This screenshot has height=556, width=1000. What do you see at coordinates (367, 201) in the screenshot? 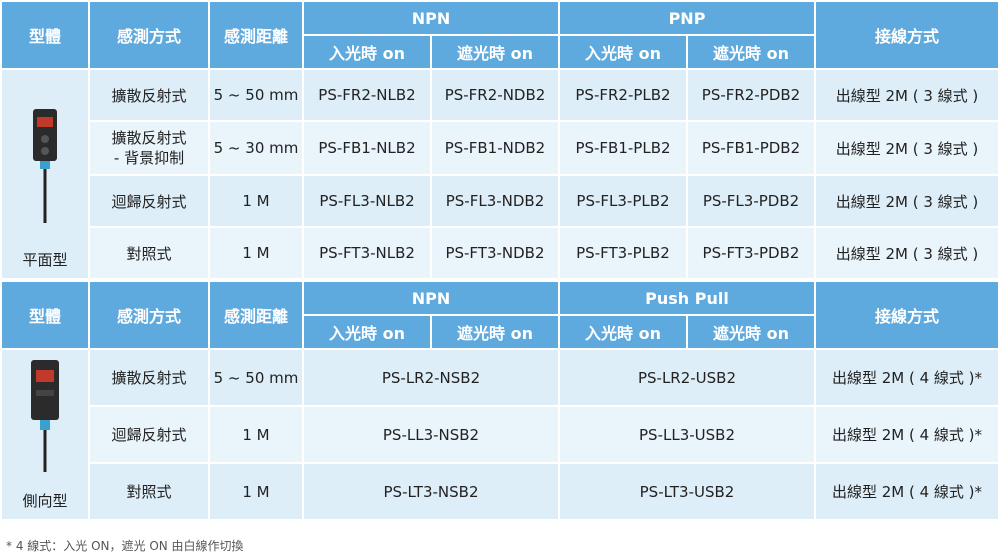
I see `model-cell: PS-FL3-NLB2` at bounding box center [367, 201].